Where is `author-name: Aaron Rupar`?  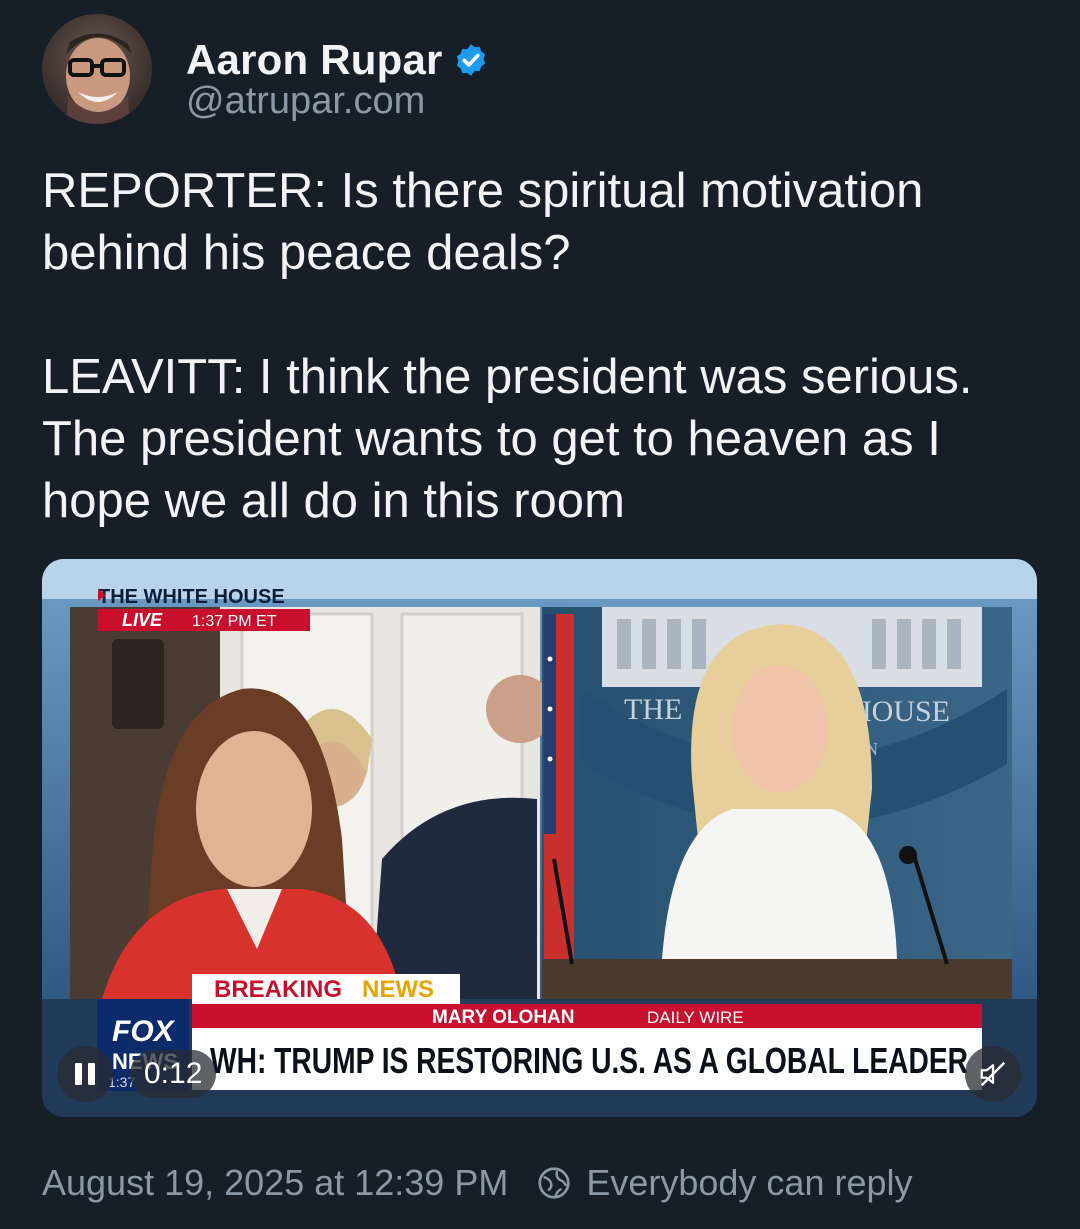
author-name: Aaron Rupar is located at coordinates (314, 60).